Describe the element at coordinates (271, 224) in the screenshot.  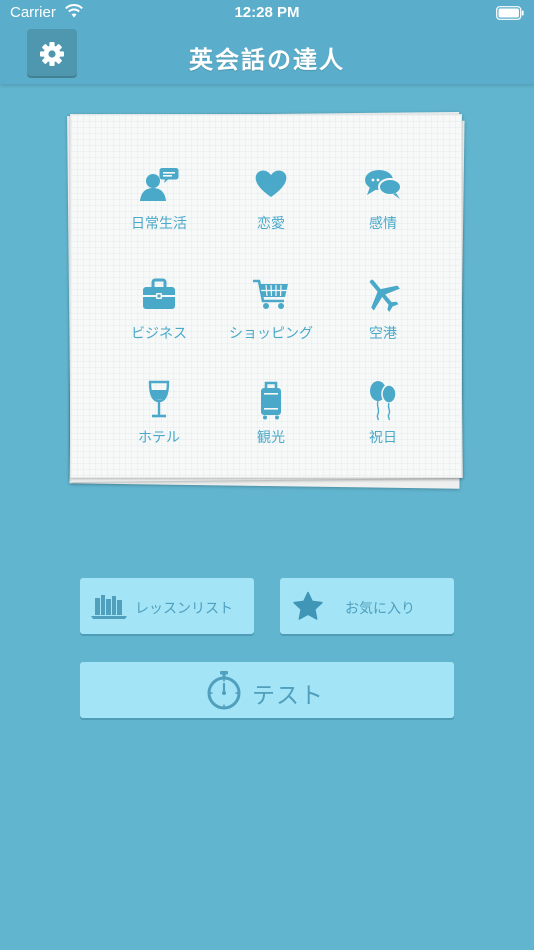
I see `category-label: 恋愛` at that location.